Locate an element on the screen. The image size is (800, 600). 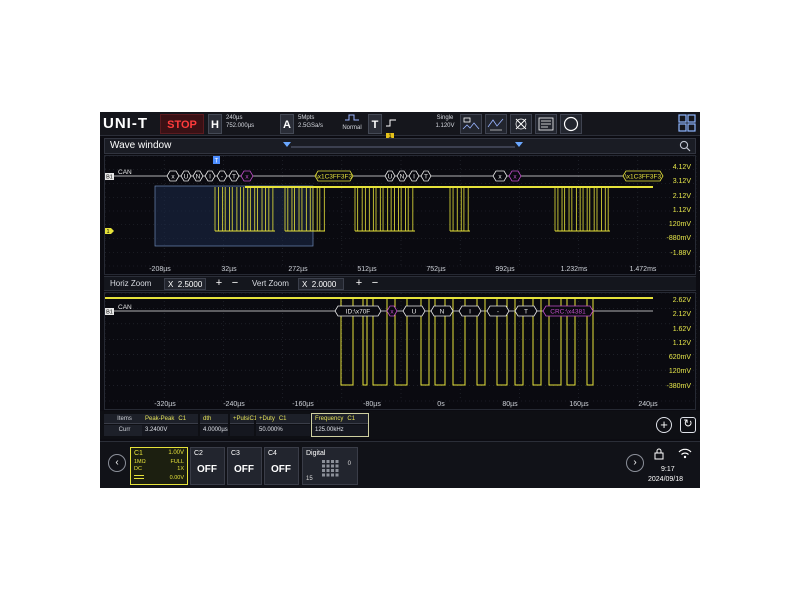
main-voltage-label: 1.12V is located at coordinates (681, 210).